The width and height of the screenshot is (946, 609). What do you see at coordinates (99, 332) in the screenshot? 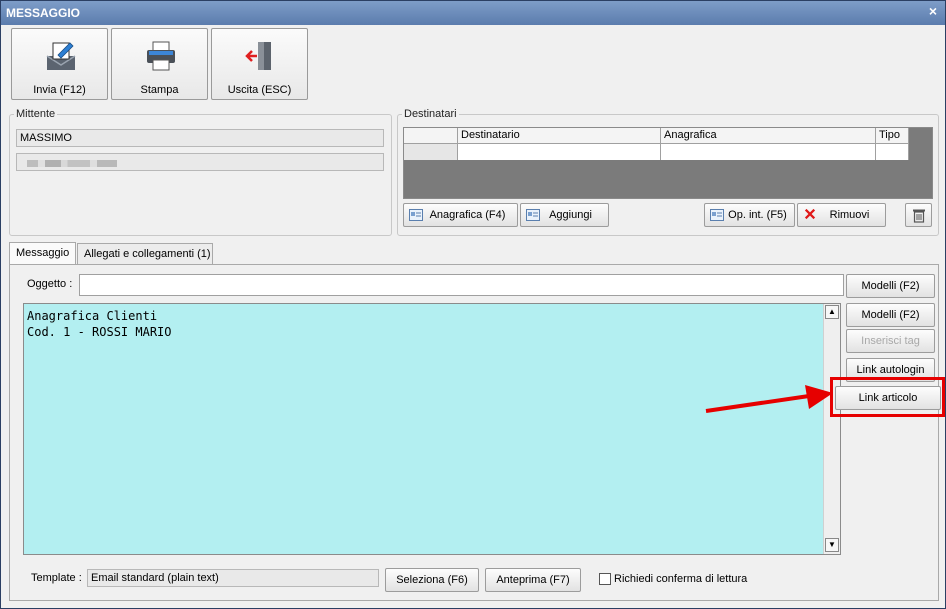
I see `body-line: Cod. 1 - ROSSI MARIO` at bounding box center [99, 332].